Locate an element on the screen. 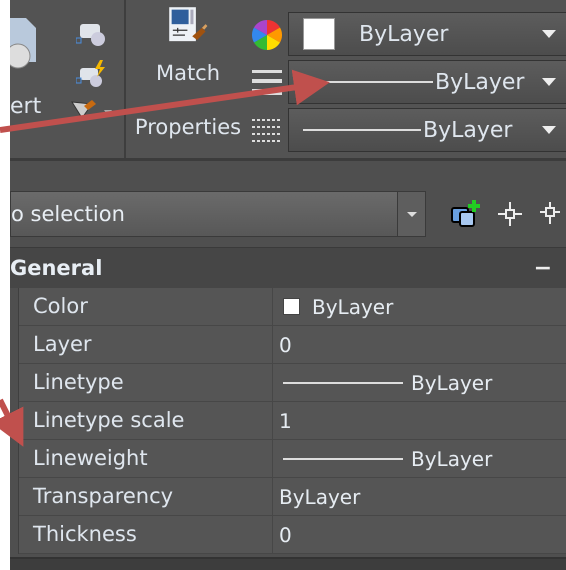  linetype-icon is located at coordinates (267, 131).